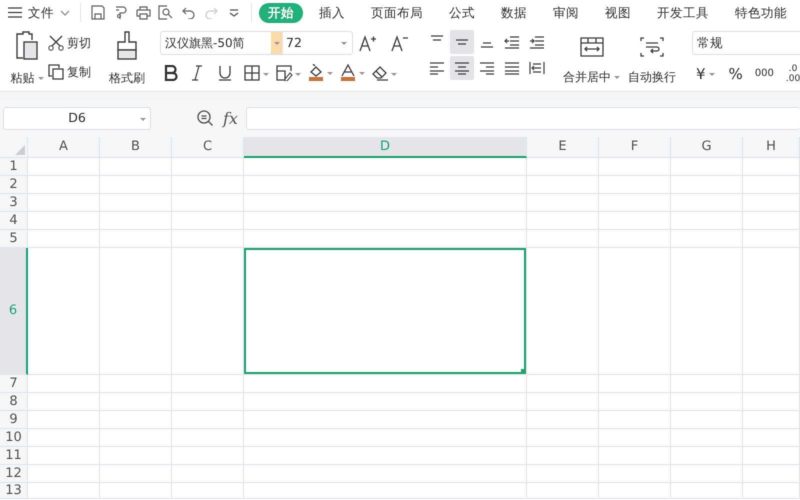 The image size is (800, 500). What do you see at coordinates (683, 12) in the screenshot?
I see `ribbon-tab: 开发工具` at bounding box center [683, 12].